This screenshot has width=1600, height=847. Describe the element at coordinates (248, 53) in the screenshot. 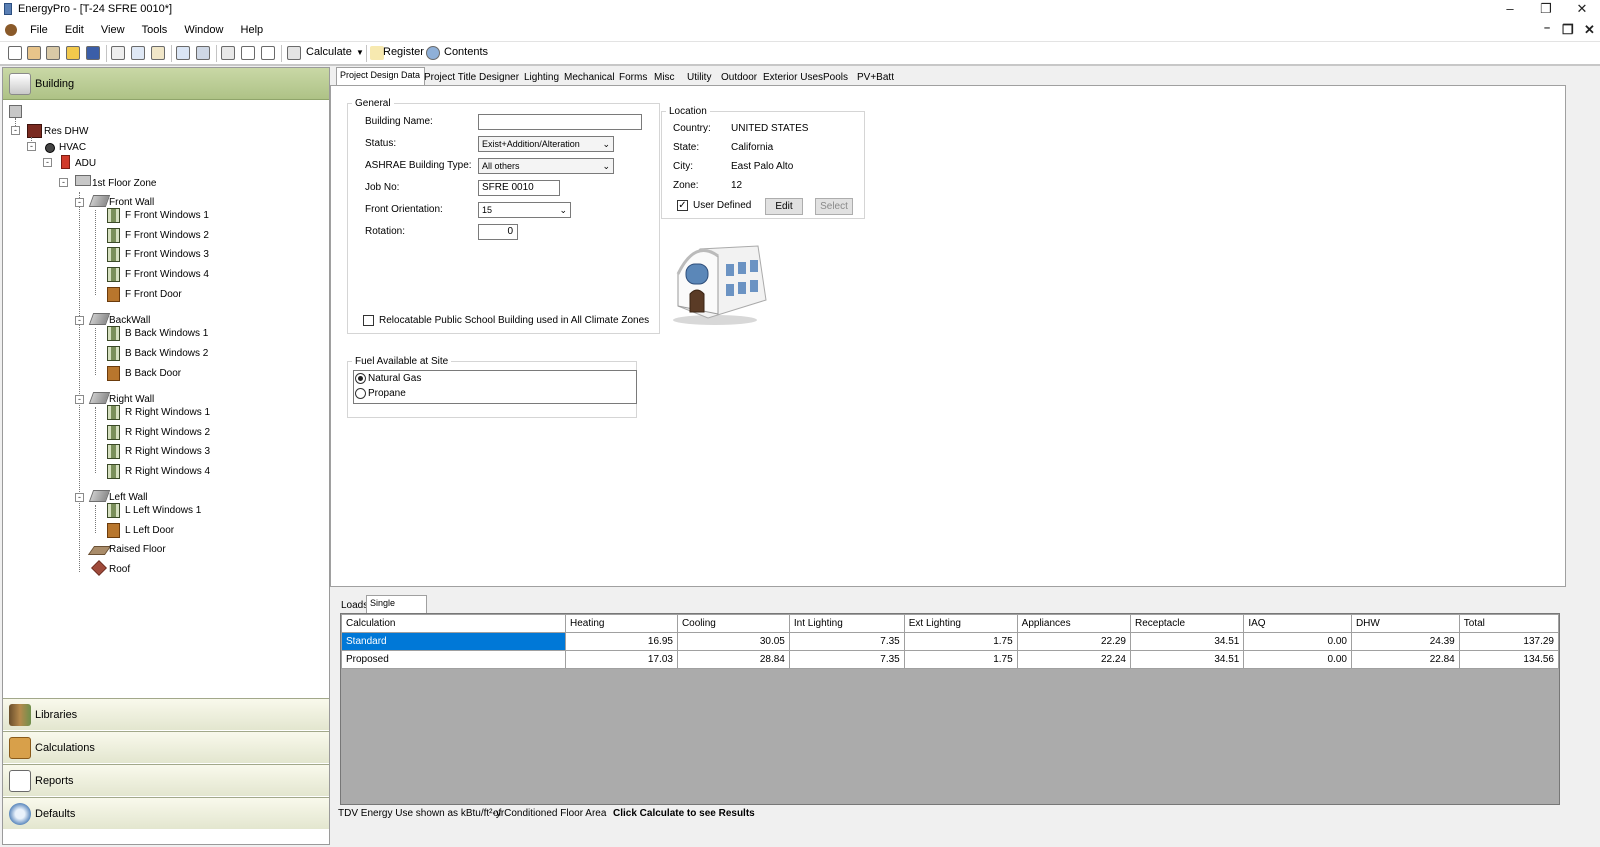

I see `print-preview-icon` at that location.